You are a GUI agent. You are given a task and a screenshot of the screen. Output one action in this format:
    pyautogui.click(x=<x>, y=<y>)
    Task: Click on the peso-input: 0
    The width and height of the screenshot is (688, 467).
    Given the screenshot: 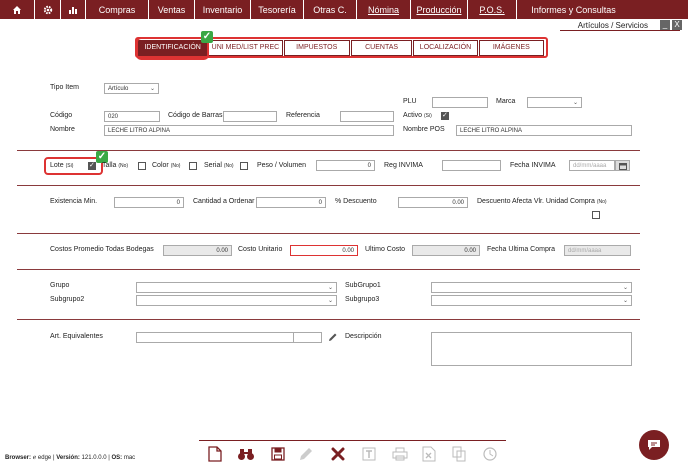 What is the action you would take?
    pyautogui.click(x=345, y=165)
    